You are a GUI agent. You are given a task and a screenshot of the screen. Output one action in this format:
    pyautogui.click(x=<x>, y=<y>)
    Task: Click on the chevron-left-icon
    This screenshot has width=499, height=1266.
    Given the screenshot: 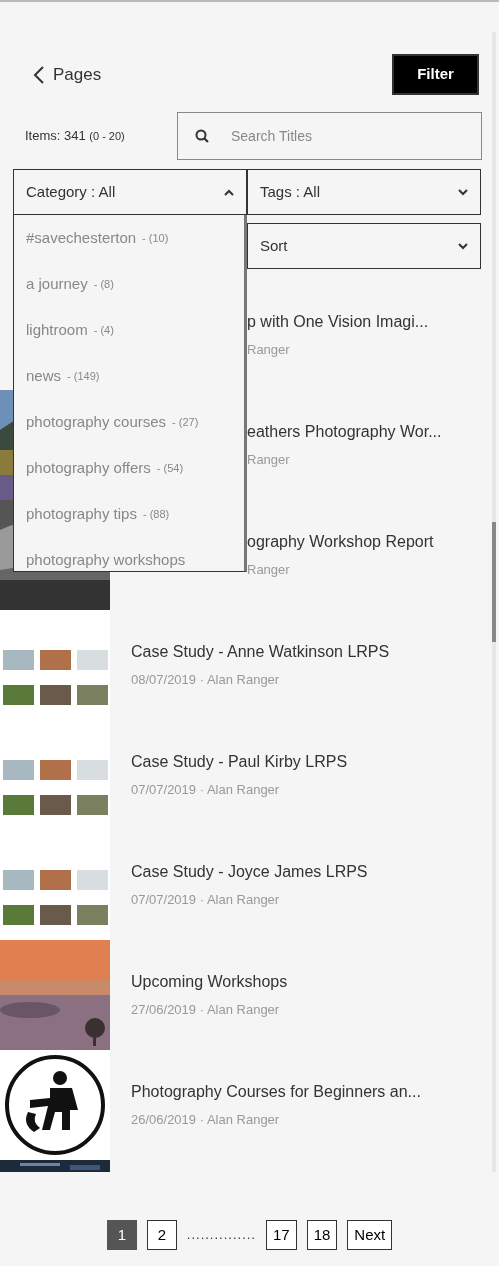 What is the action you would take?
    pyautogui.click(x=39, y=74)
    